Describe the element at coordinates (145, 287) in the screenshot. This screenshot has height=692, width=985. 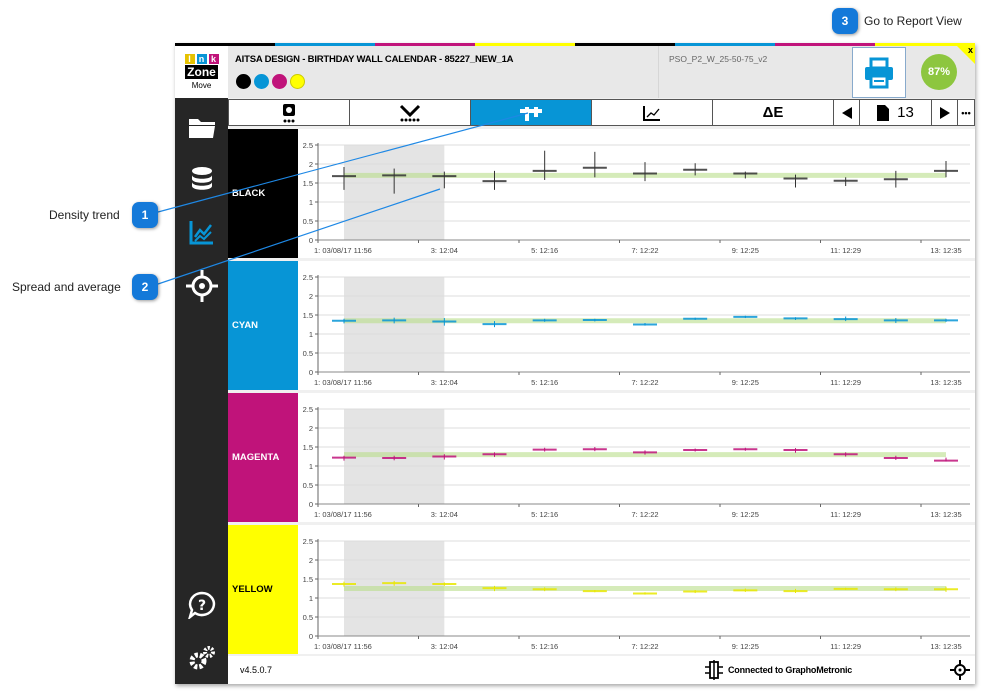
I see `callout-badge-2: 2` at that location.